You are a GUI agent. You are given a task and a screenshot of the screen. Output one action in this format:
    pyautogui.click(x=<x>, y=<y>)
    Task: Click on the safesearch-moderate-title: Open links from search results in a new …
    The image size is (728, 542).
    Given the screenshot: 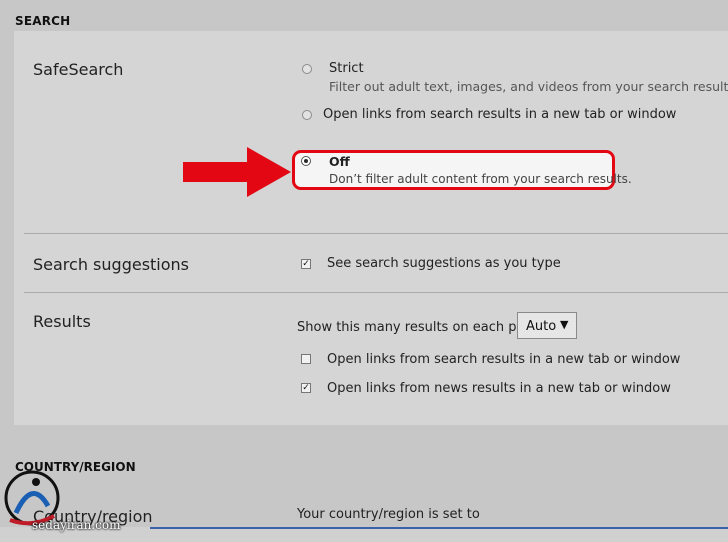 What is the action you would take?
    pyautogui.click(x=499, y=114)
    